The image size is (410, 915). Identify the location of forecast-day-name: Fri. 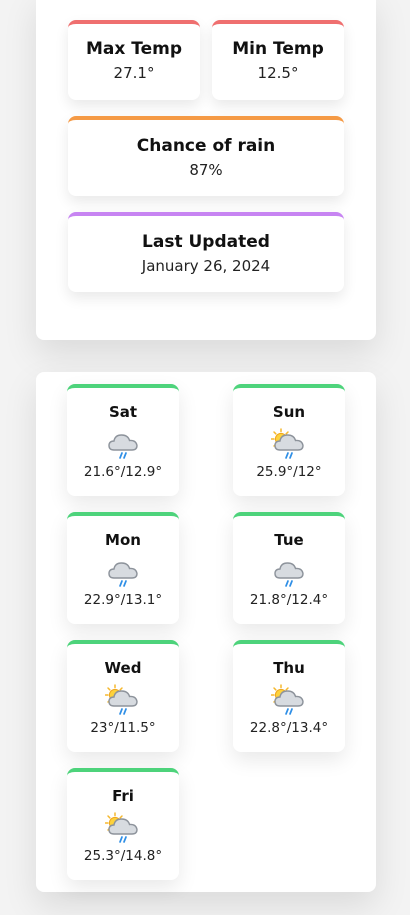
(123, 796).